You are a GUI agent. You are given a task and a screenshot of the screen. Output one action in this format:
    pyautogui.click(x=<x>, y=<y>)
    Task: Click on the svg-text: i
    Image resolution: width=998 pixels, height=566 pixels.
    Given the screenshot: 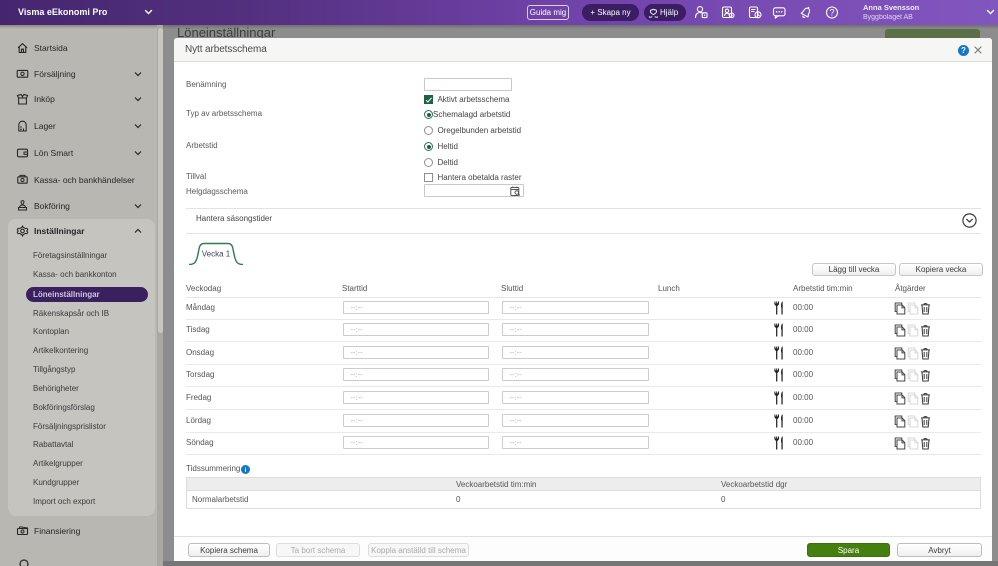 What is the action you would take?
    pyautogui.click(x=246, y=470)
    